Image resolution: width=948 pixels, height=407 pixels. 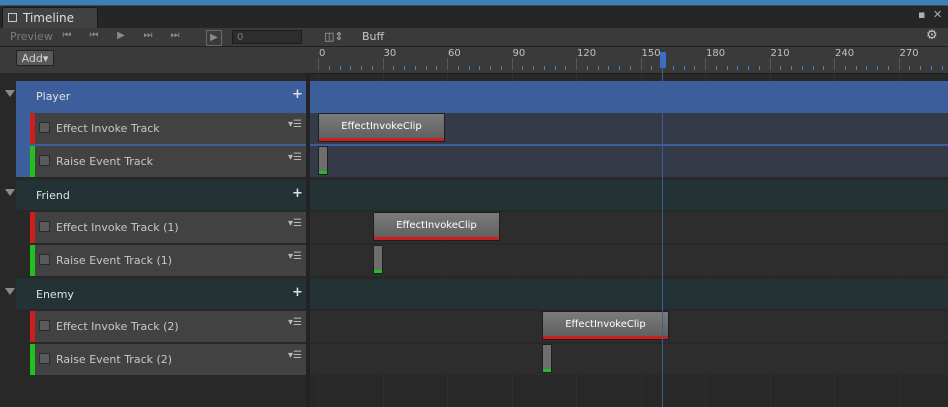 I want to click on goto-start-icon: ⏮, so click(x=67, y=36).